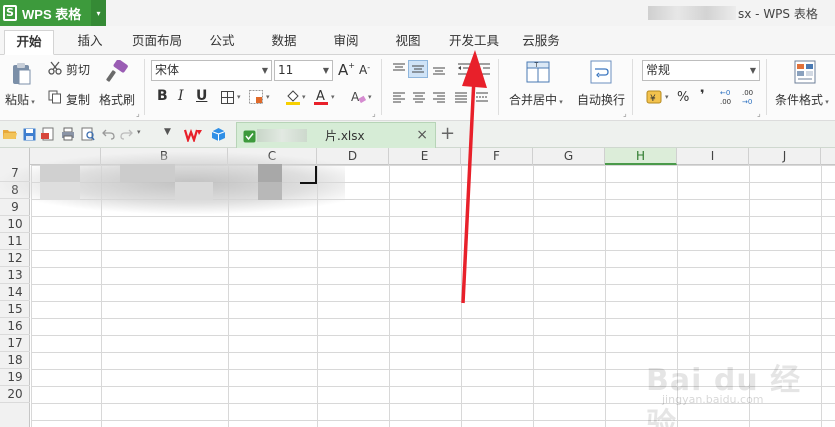 The image size is (835, 427). I want to click on print-preview-icon, so click(88, 134).